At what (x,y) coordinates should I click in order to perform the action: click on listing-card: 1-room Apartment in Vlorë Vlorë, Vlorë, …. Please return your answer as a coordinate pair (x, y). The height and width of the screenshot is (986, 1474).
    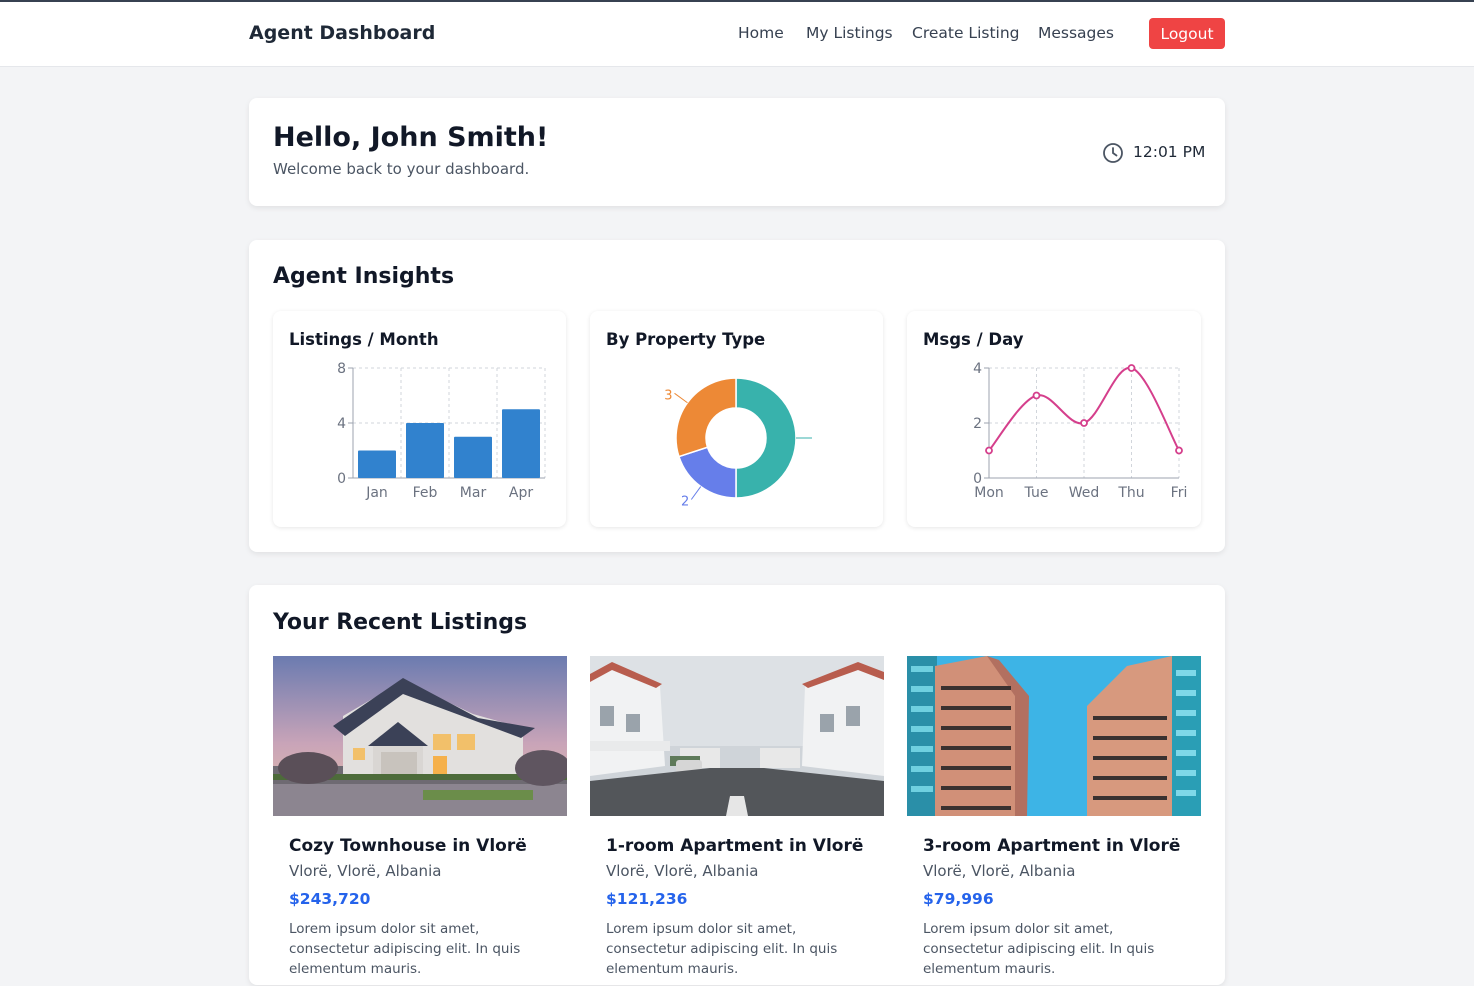
    Looking at the image, I should click on (737, 821).